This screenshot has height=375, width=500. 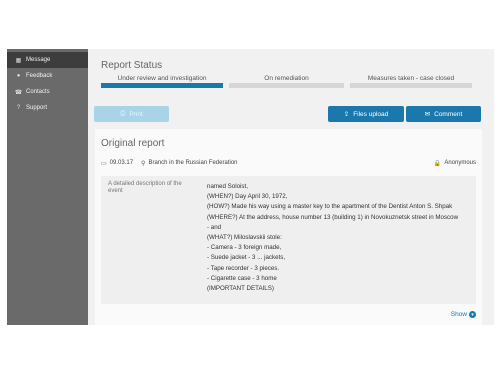 I want to click on status-step-label: Measures taken - case closed, so click(x=411, y=78).